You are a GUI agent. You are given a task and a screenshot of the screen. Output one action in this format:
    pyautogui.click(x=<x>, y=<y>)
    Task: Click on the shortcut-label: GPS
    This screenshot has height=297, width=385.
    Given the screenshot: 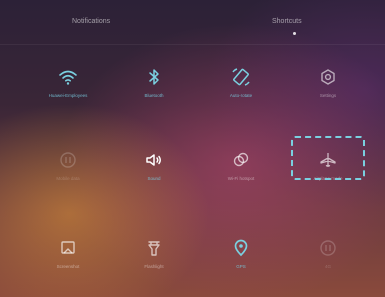 What is the action you would take?
    pyautogui.click(x=241, y=266)
    